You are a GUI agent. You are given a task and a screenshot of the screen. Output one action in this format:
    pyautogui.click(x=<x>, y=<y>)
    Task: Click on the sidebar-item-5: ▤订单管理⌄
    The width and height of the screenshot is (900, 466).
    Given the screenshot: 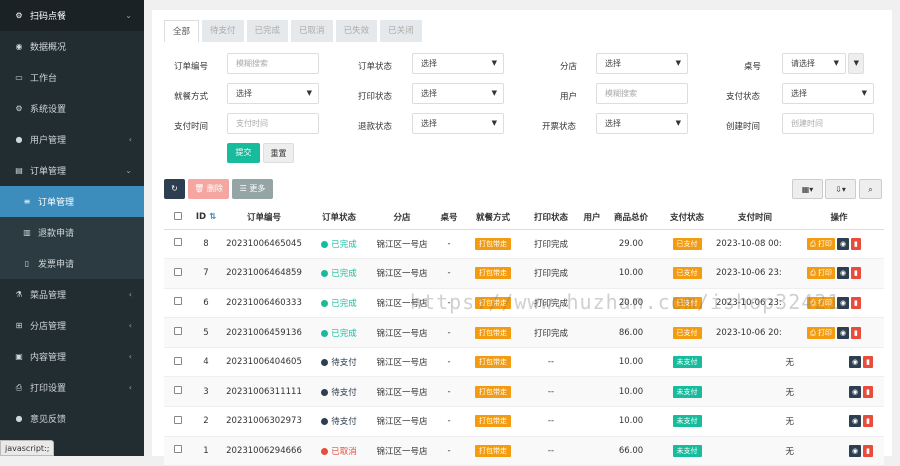 What is the action you would take?
    pyautogui.click(x=72, y=170)
    